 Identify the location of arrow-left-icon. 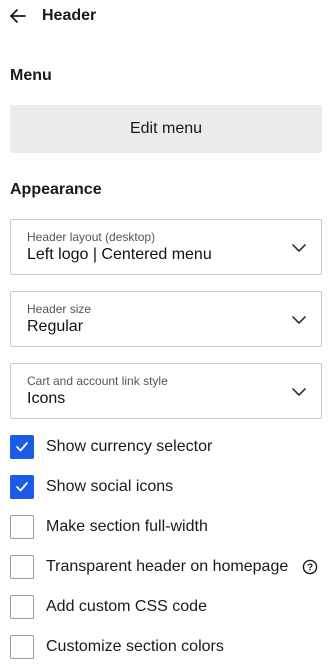
(18, 16).